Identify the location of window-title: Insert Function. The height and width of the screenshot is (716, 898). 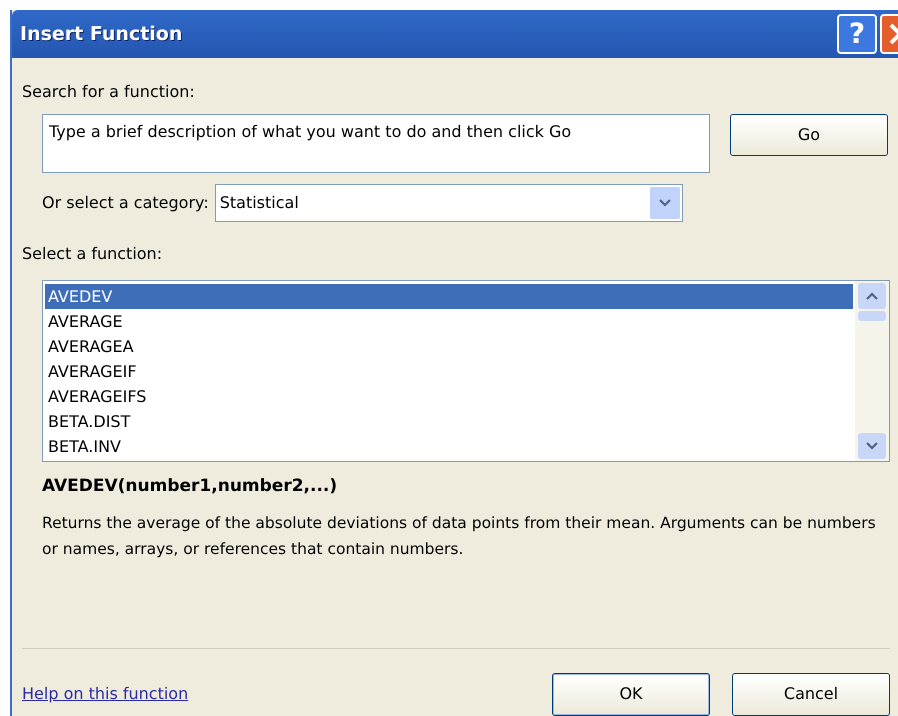
(102, 34).